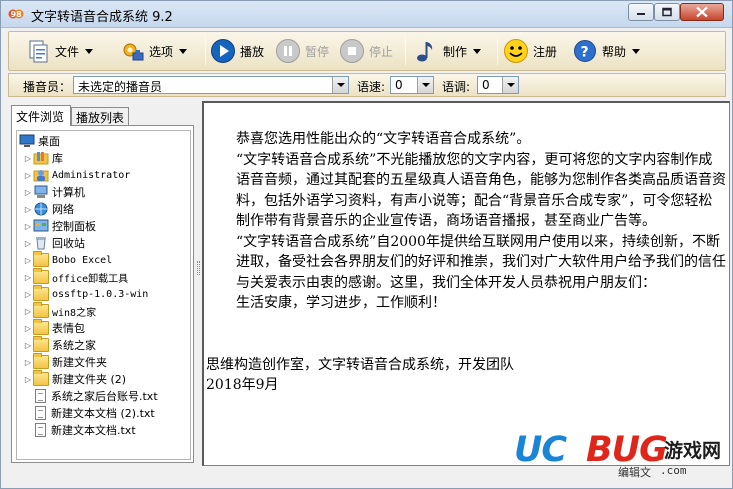 The width and height of the screenshot is (733, 489). Describe the element at coordinates (40, 396) in the screenshot. I see `text-file-icon` at that location.